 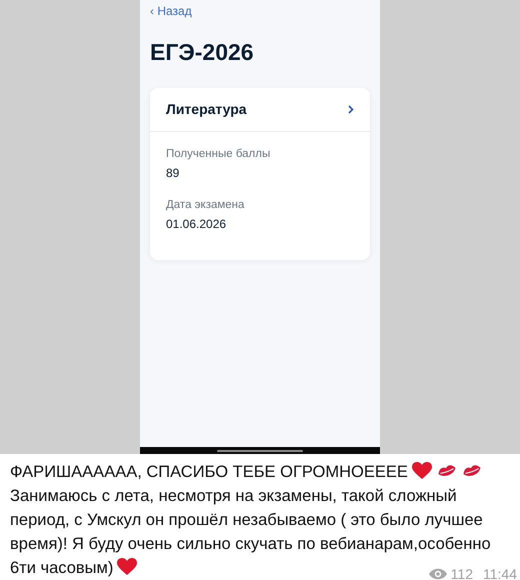 What do you see at coordinates (202, 52) in the screenshot?
I see `page-title: ЕГЭ-2026` at bounding box center [202, 52].